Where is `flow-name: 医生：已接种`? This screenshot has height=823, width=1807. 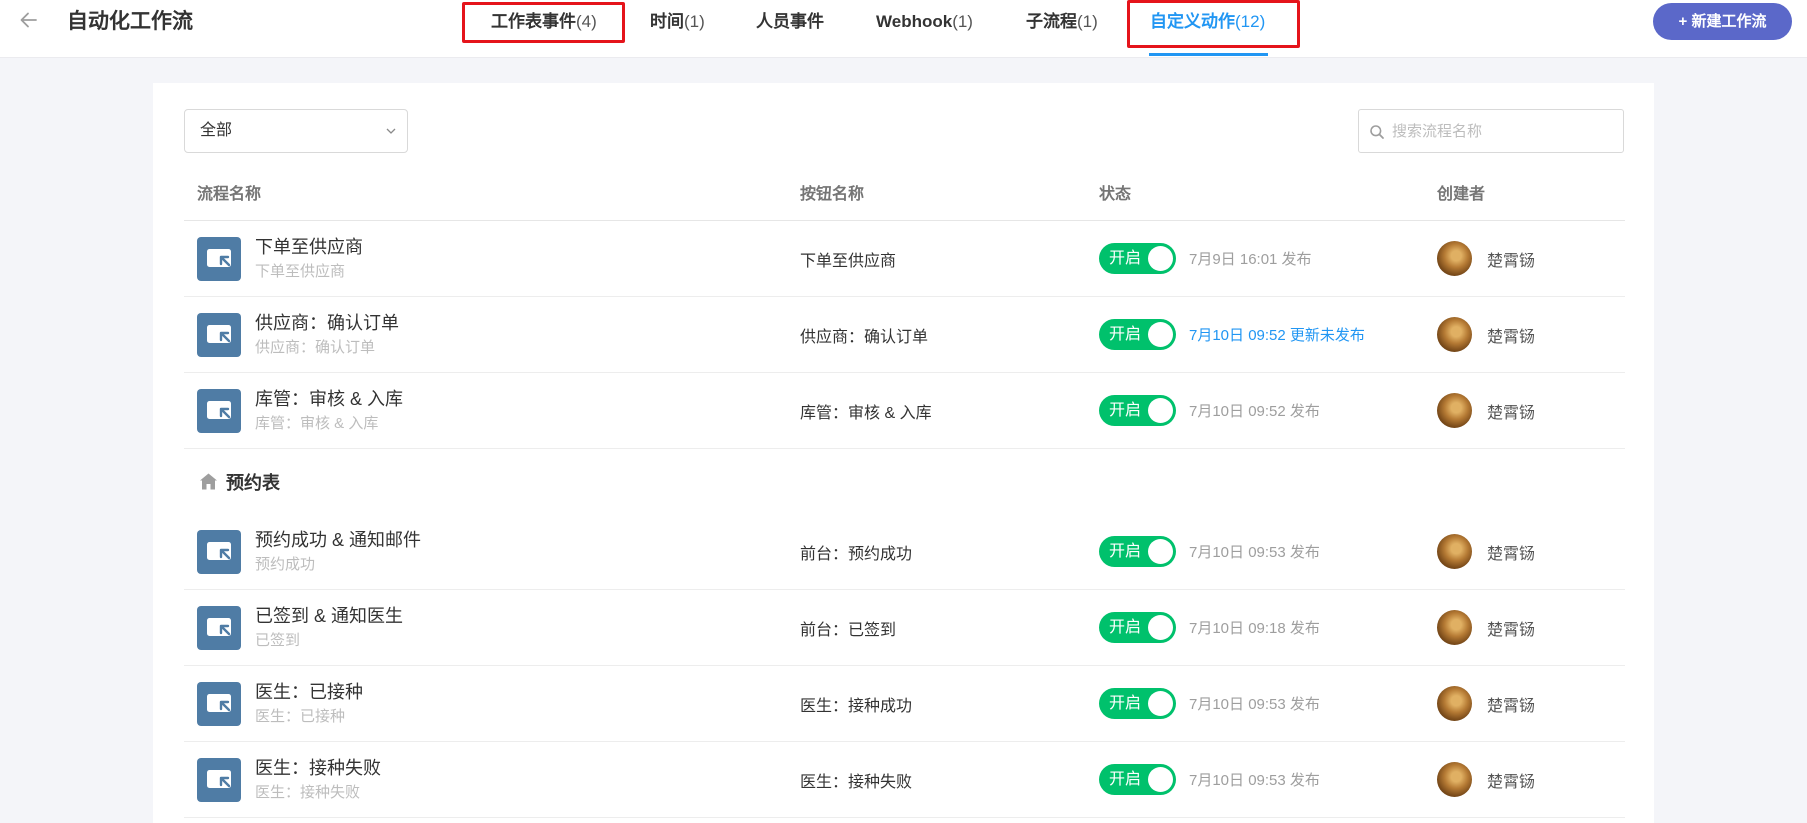 flow-name: 医生：已接种 is located at coordinates (309, 692).